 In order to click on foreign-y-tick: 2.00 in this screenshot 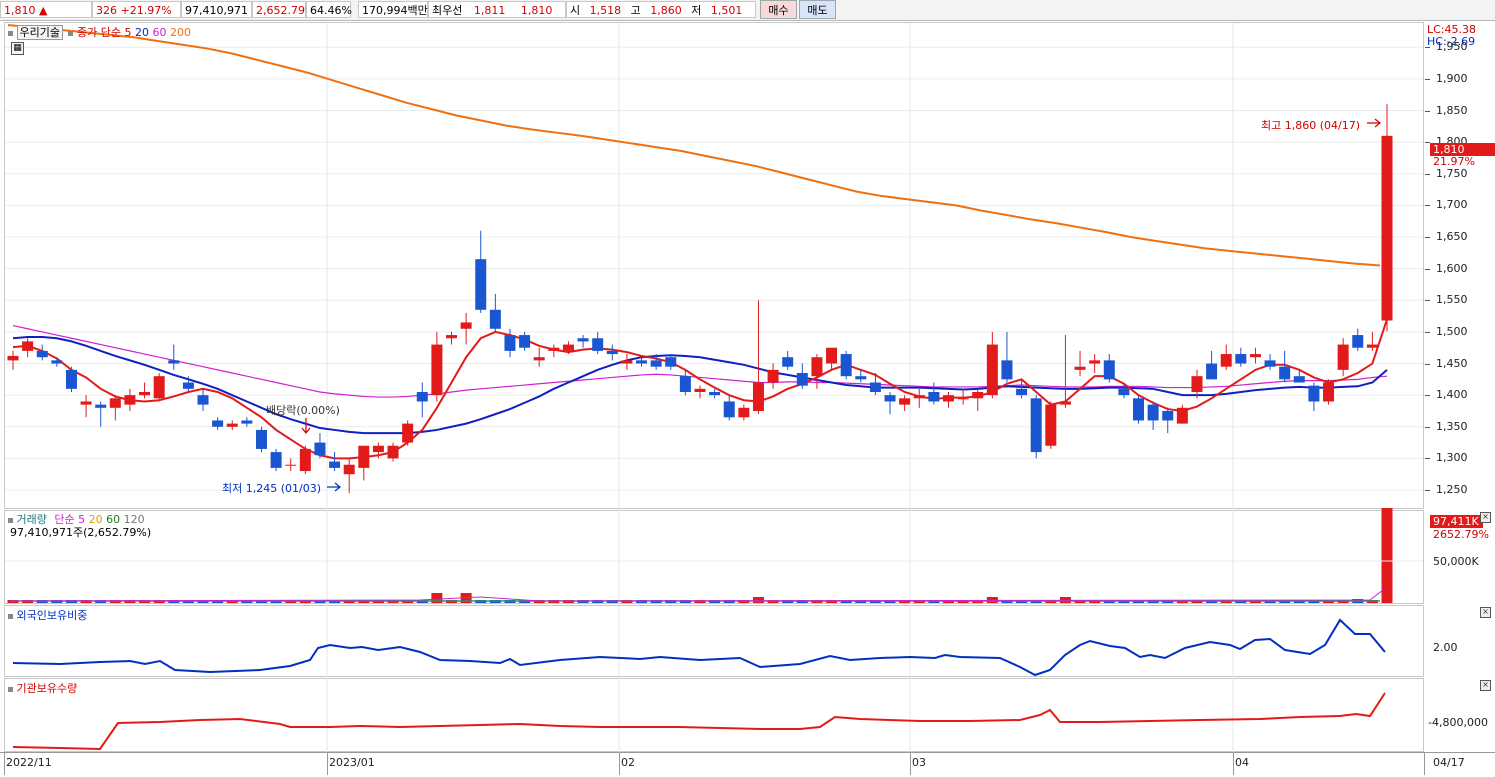, I will do `click(1445, 647)`.